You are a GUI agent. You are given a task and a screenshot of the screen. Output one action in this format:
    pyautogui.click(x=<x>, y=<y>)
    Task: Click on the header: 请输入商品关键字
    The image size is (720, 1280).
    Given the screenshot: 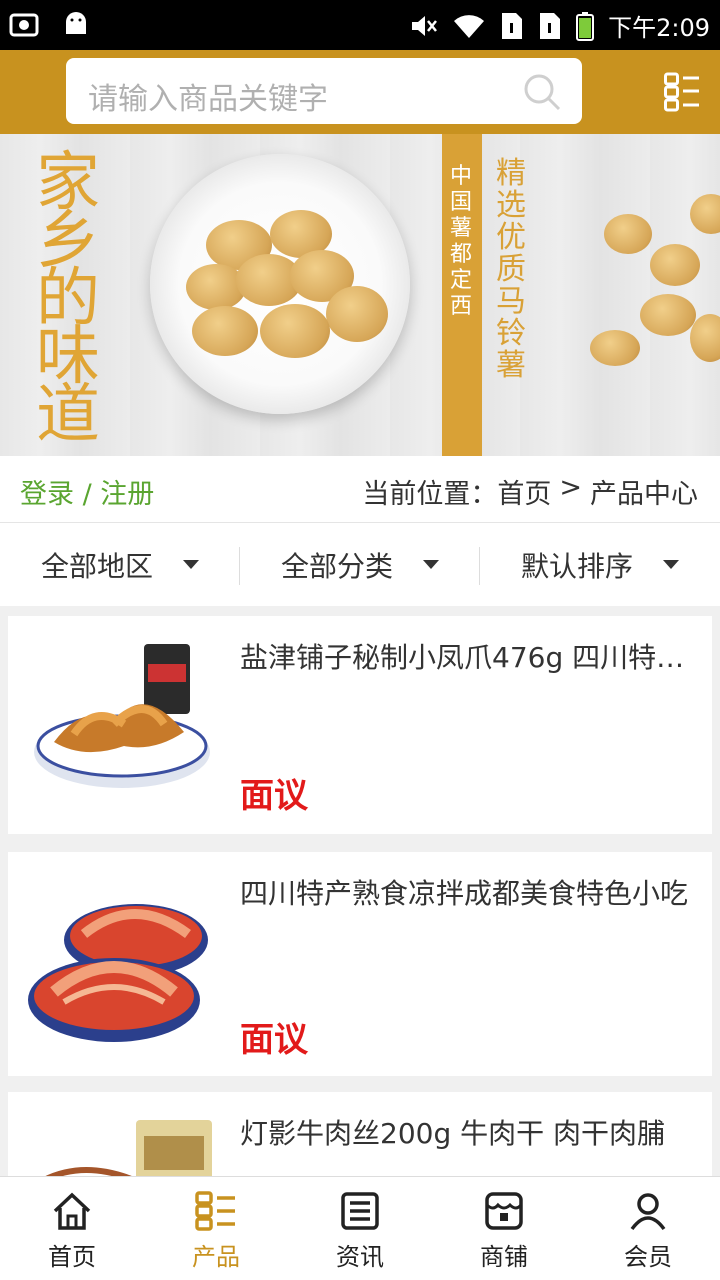 What is the action you would take?
    pyautogui.click(x=360, y=92)
    